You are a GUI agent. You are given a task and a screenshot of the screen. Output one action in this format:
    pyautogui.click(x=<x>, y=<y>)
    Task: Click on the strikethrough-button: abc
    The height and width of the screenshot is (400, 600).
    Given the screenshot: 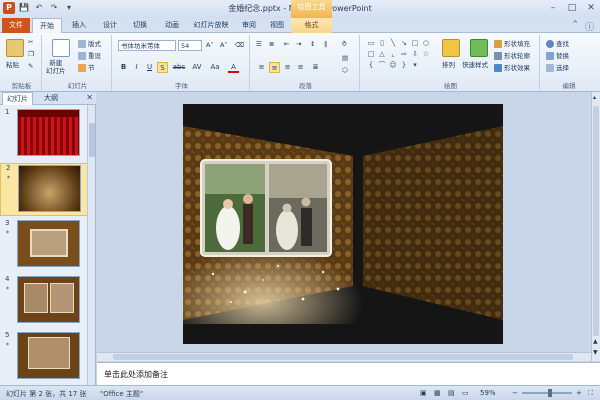 What is the action you would take?
    pyautogui.click(x=179, y=67)
    